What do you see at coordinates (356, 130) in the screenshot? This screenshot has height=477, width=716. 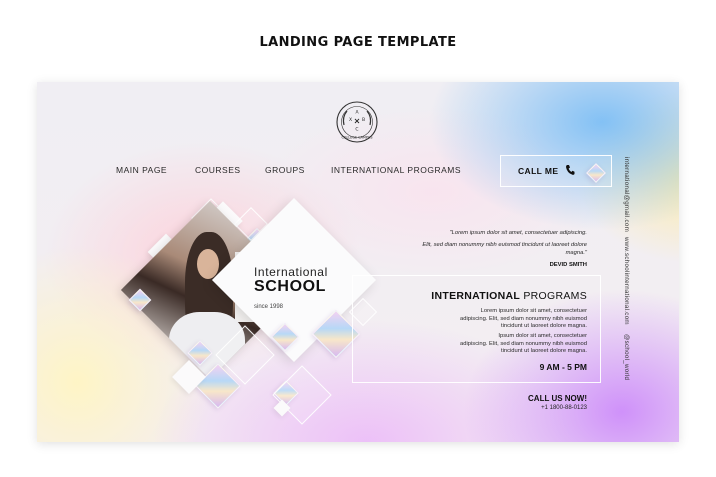 I see `svg-text: C` at bounding box center [356, 130].